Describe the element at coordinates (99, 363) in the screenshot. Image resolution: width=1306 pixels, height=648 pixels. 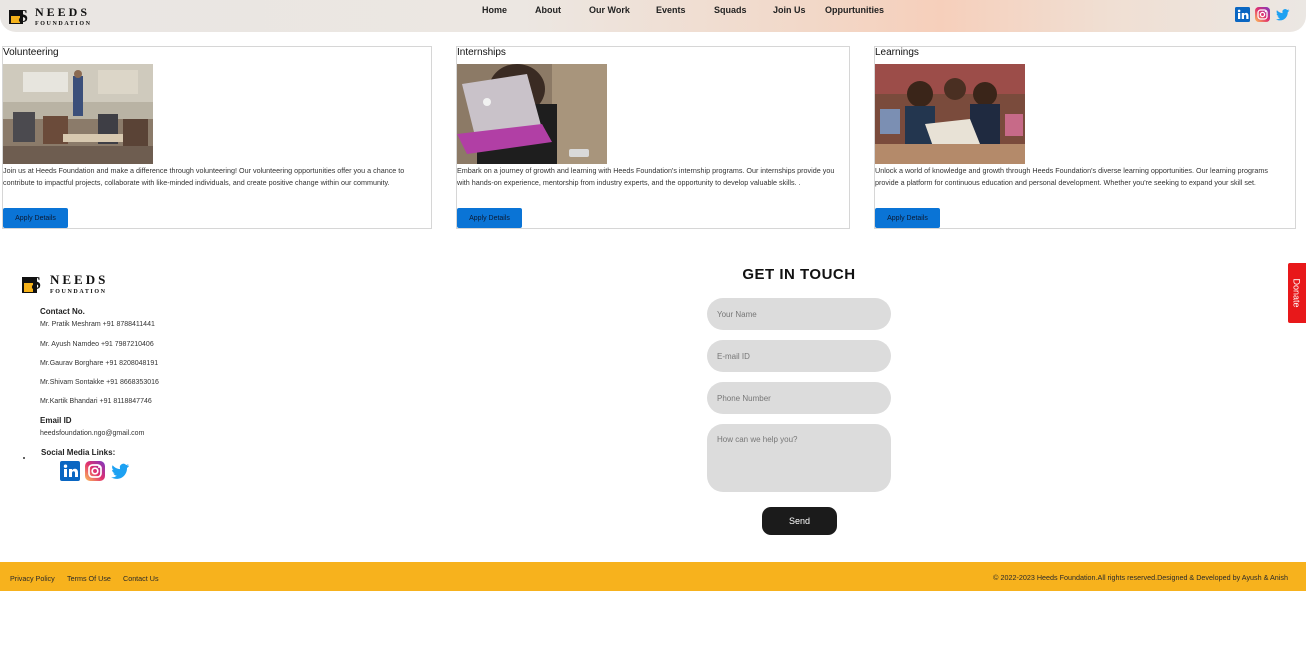
I see `contact-phone: Mr.Gaurav Borghare +91 8208048191` at that location.